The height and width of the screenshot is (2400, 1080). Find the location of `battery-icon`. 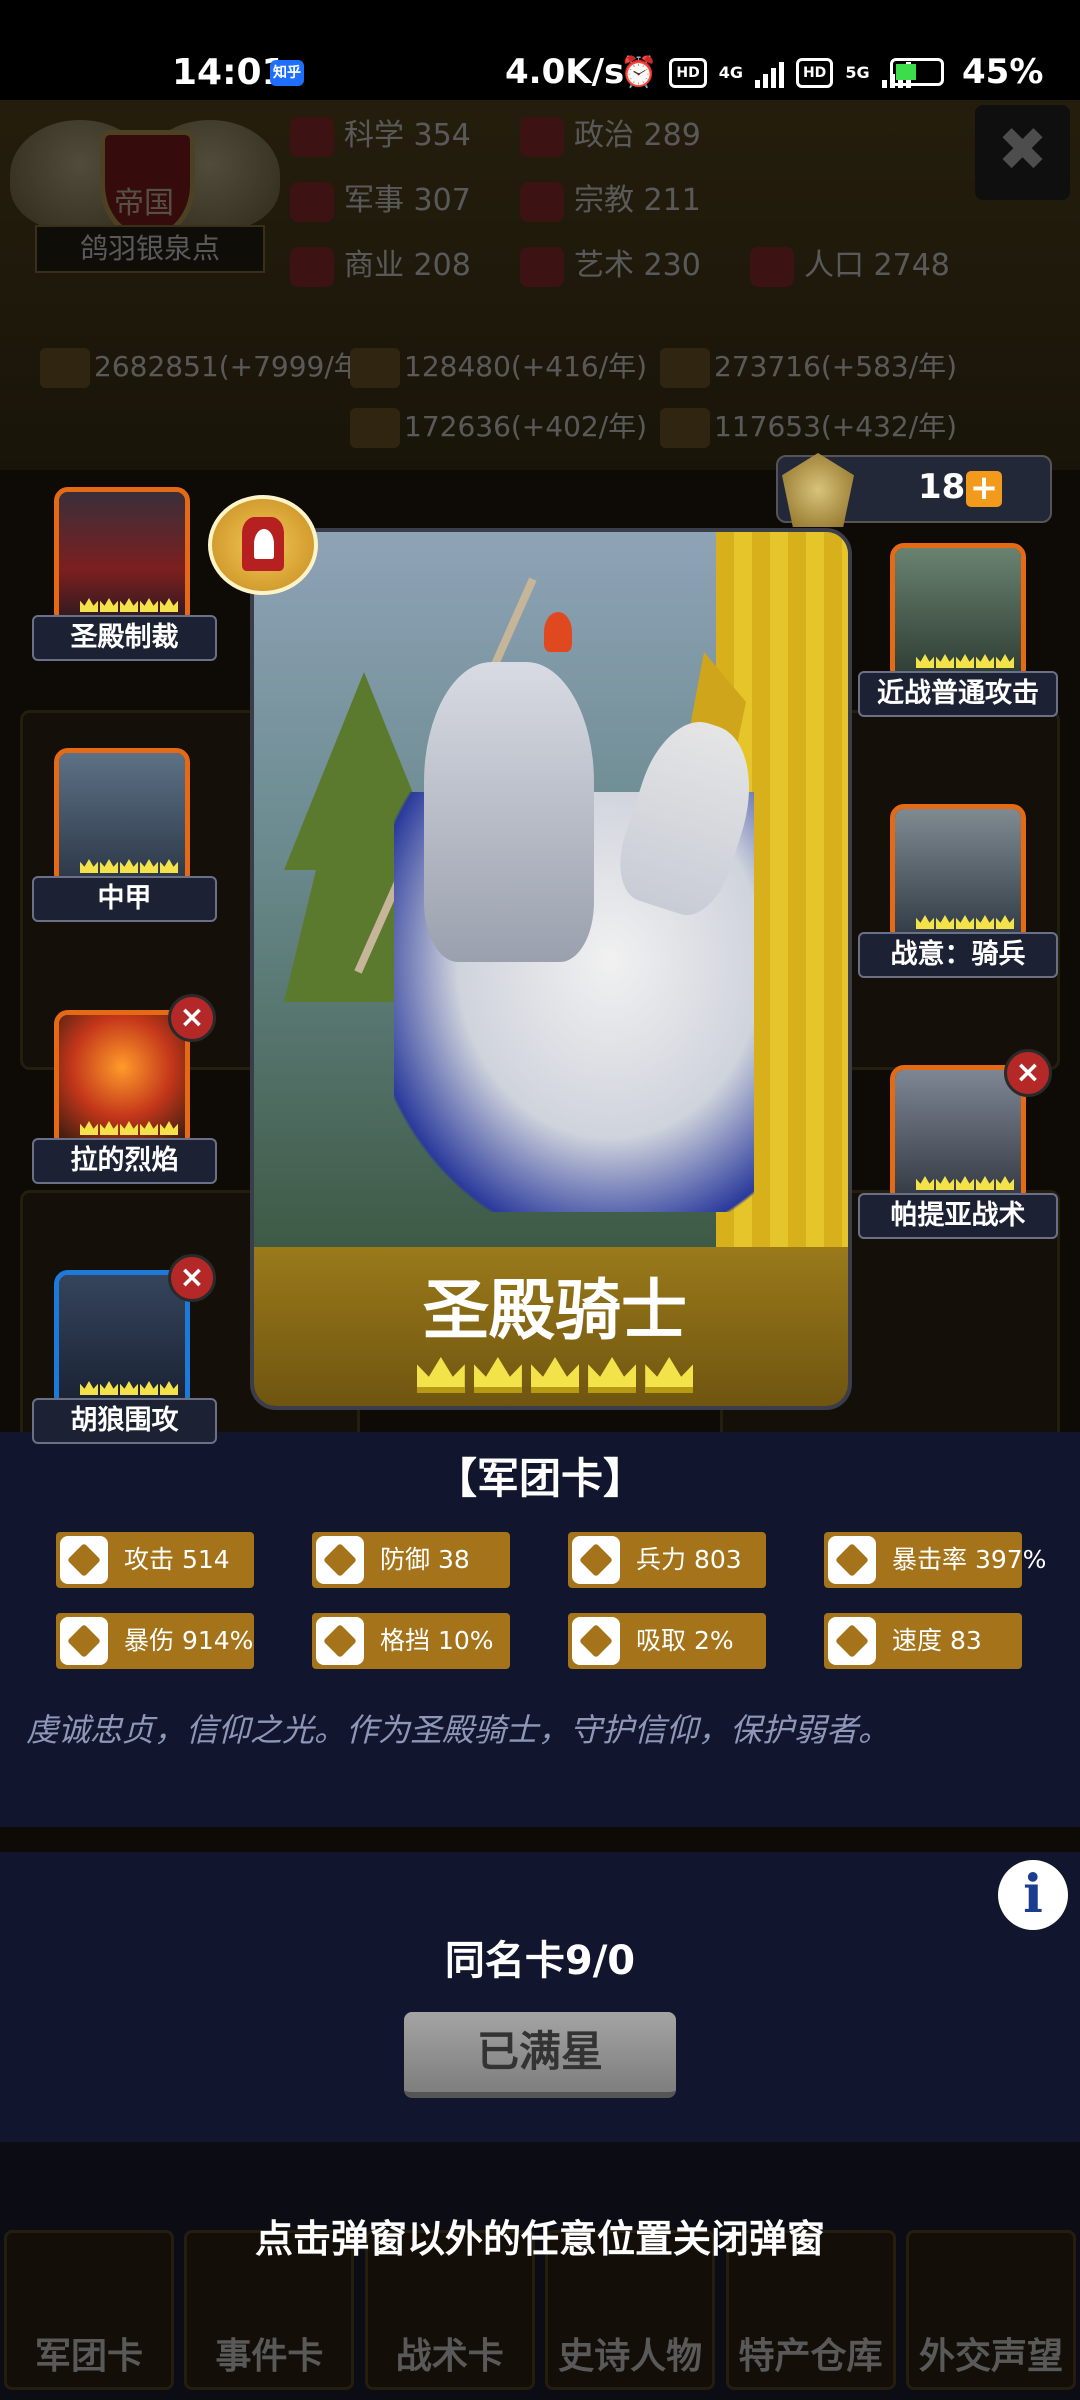

battery-icon is located at coordinates (917, 72).